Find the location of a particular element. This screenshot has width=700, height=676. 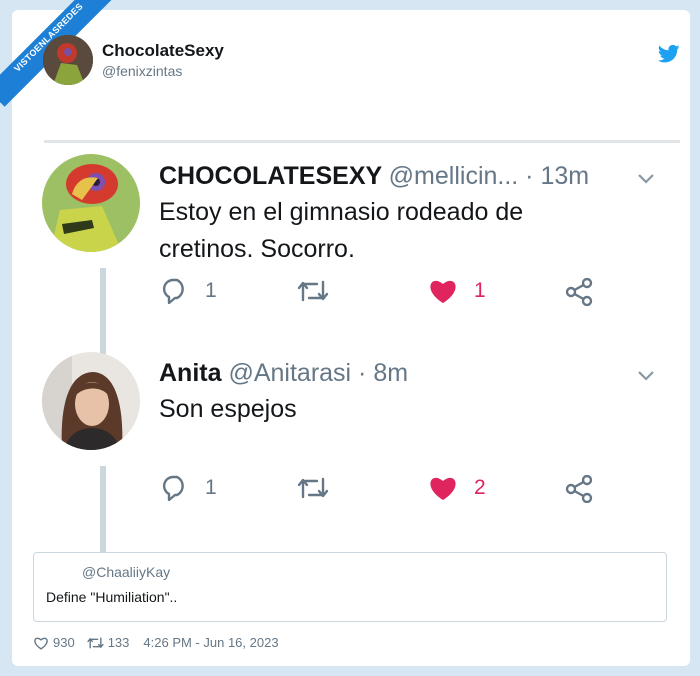

author-handle: @fenixzintas is located at coordinates (142, 71).